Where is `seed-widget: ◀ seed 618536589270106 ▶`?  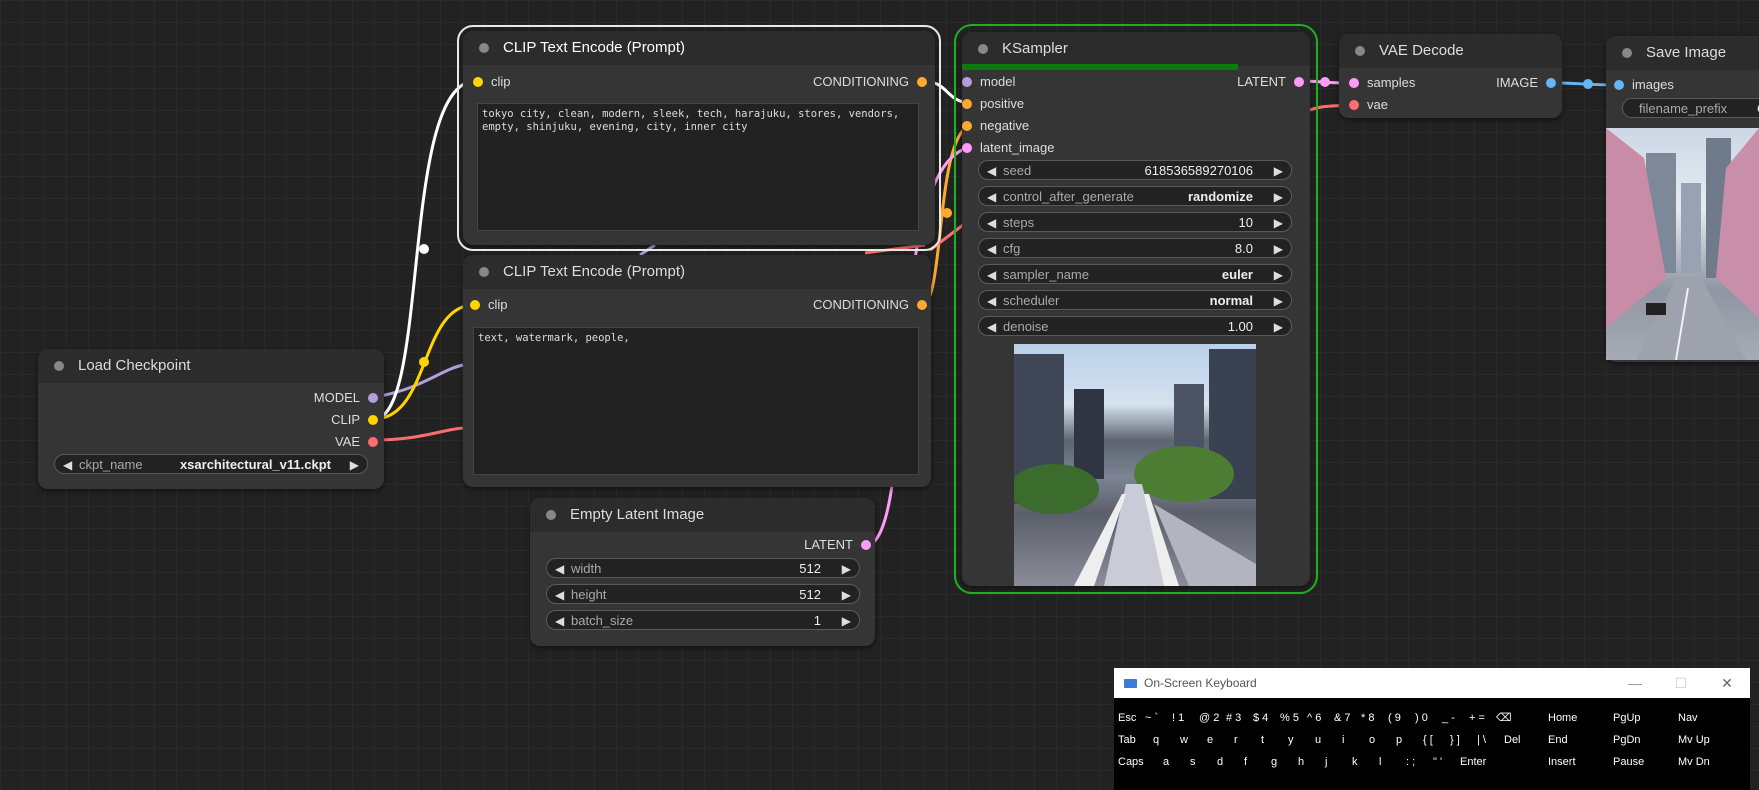
seed-widget: ◀ seed 618536589270106 ▶ is located at coordinates (1135, 170).